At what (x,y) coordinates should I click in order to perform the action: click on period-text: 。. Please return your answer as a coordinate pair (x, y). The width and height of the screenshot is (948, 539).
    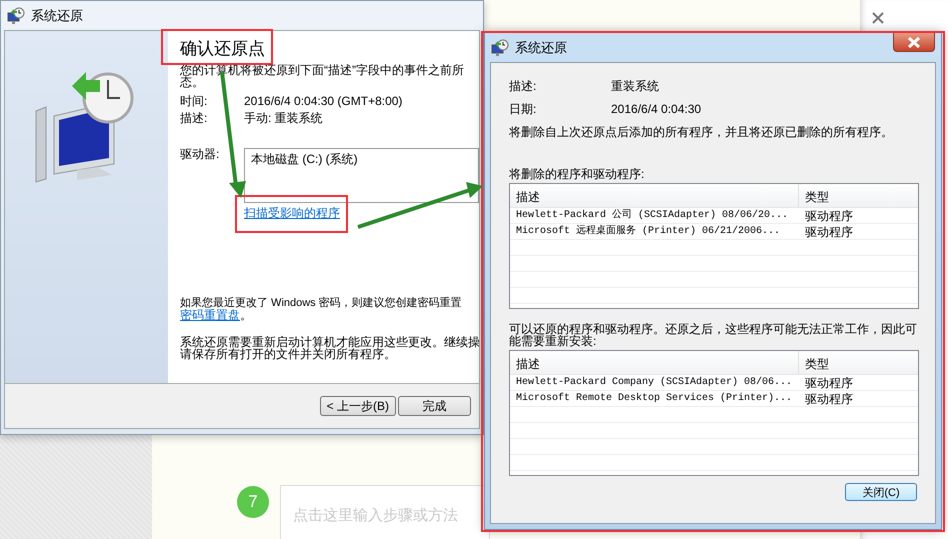
    Looking at the image, I should click on (246, 315).